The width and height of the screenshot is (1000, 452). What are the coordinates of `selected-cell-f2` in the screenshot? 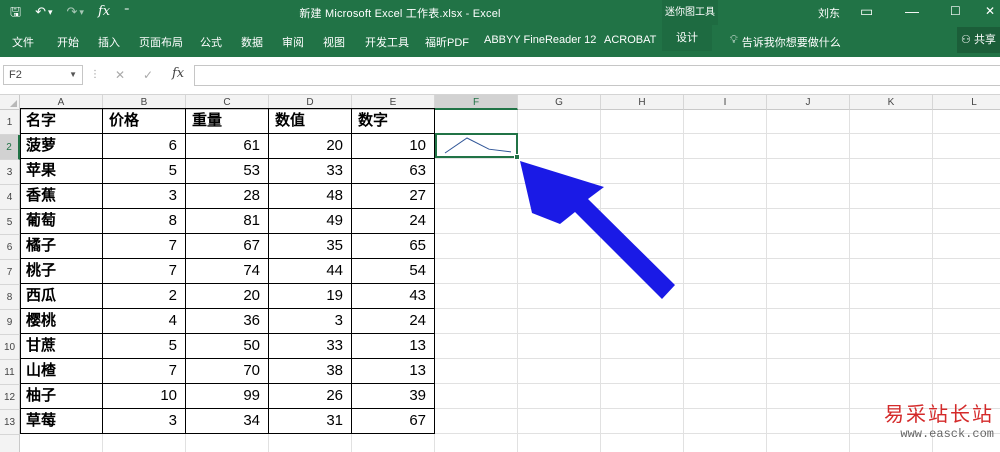 It's located at (477, 146).